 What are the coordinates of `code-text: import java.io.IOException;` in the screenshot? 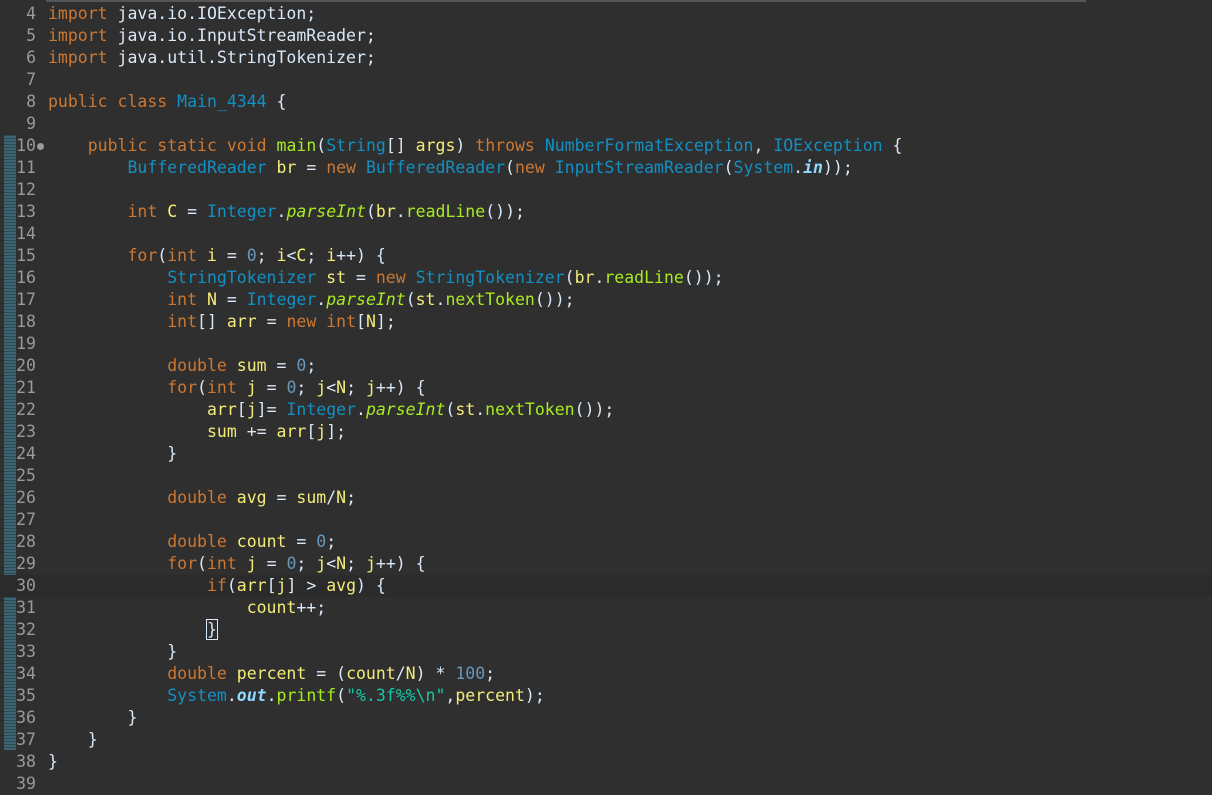 It's located at (182, 14).